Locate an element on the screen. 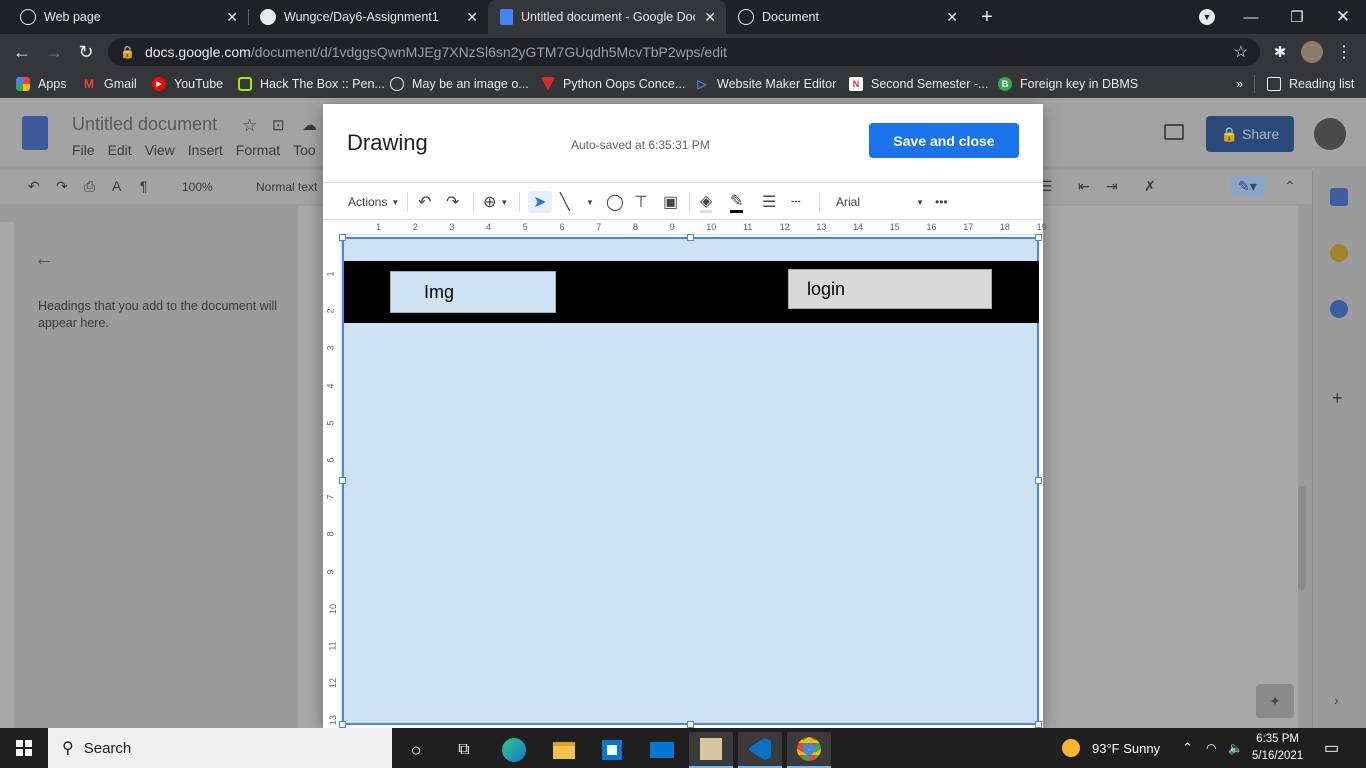  bookmark-star-icon: ☆ is located at coordinates (1241, 52).